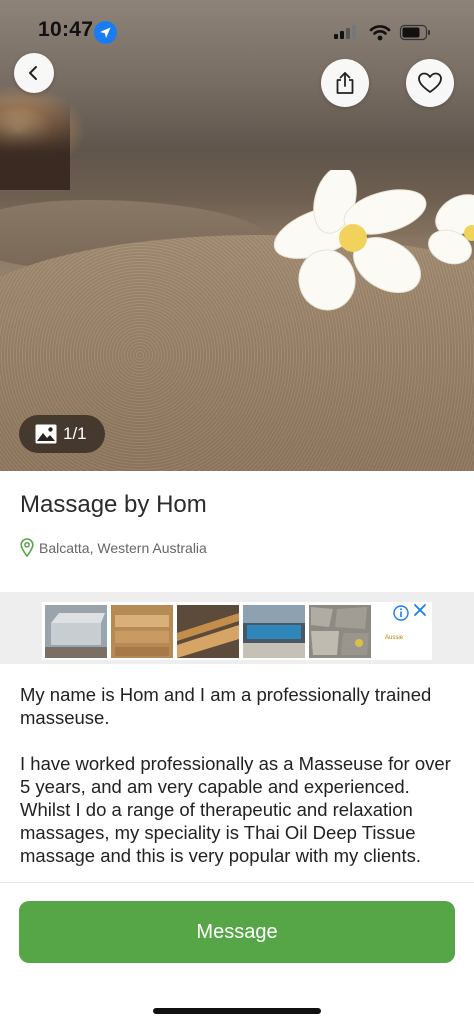 Image resolution: width=474 pixels, height=1024 pixels. Describe the element at coordinates (35, 145) in the screenshot. I see `photo-candle` at that location.